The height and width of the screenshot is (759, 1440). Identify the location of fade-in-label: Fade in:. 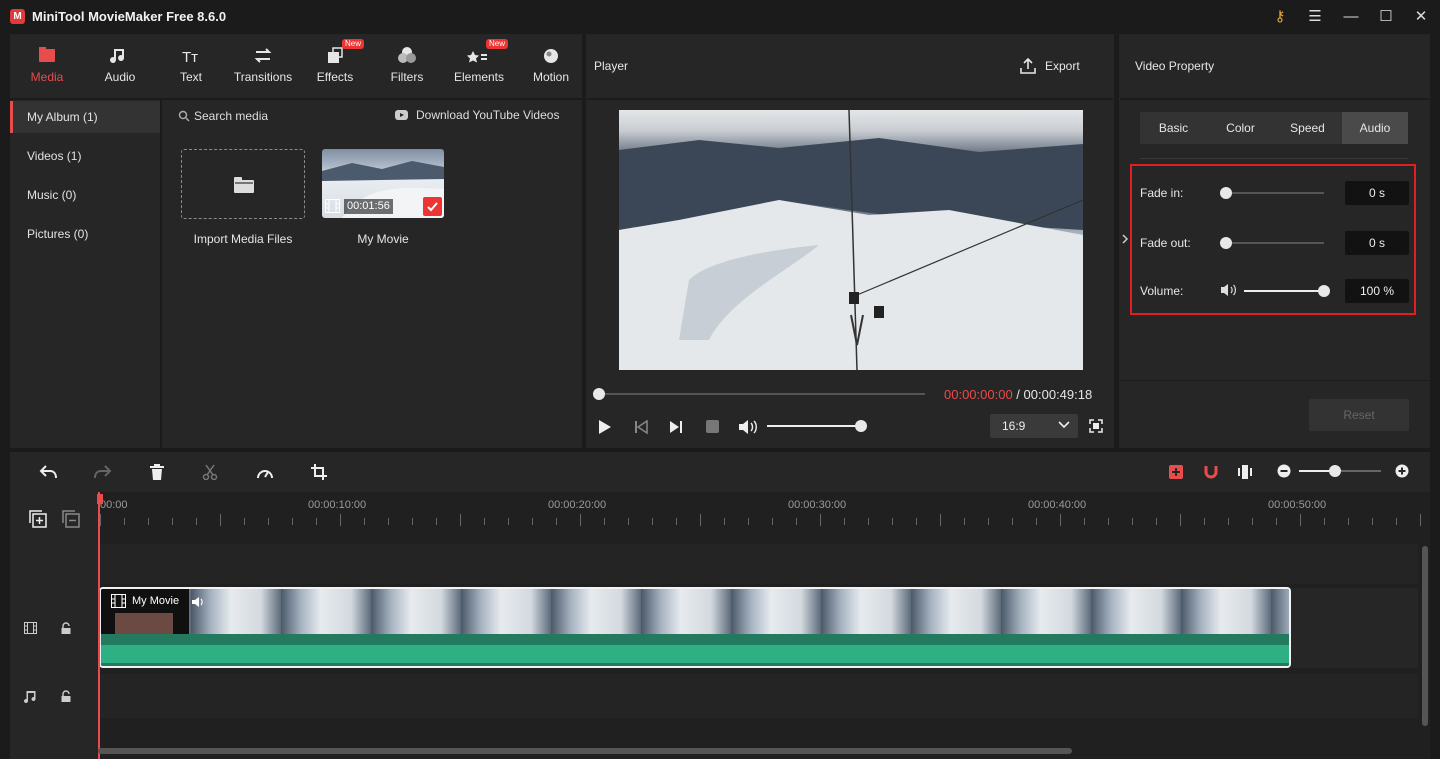
(1162, 193).